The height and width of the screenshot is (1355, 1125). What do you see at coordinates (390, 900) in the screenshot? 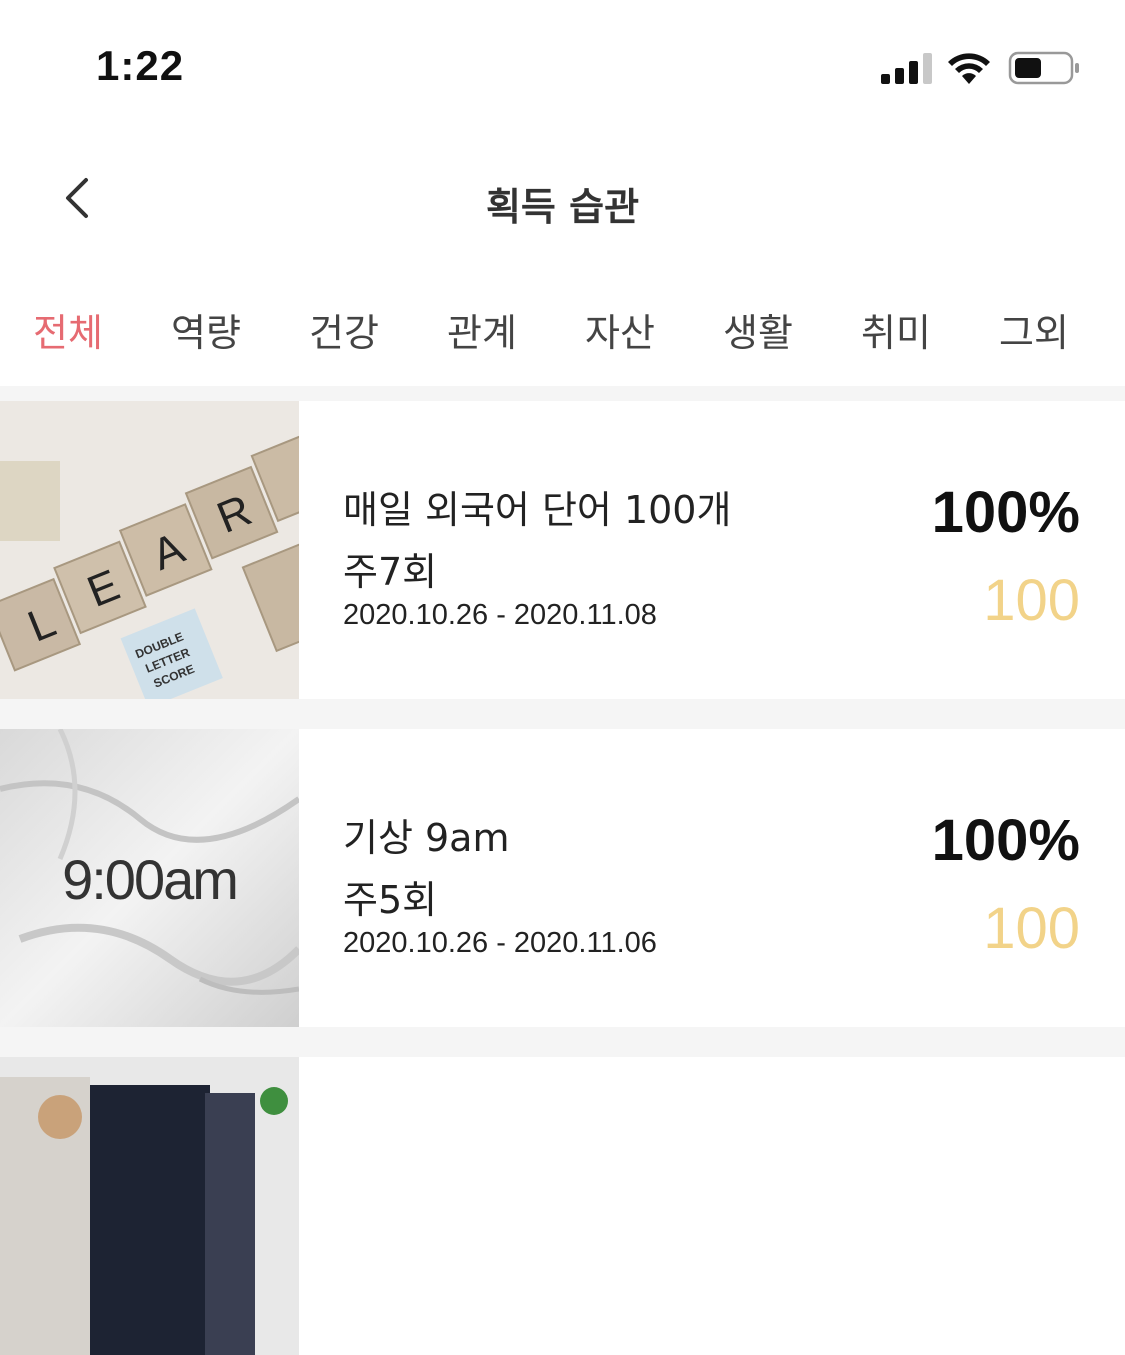
I see `habit-frequency: 주5회` at bounding box center [390, 900].